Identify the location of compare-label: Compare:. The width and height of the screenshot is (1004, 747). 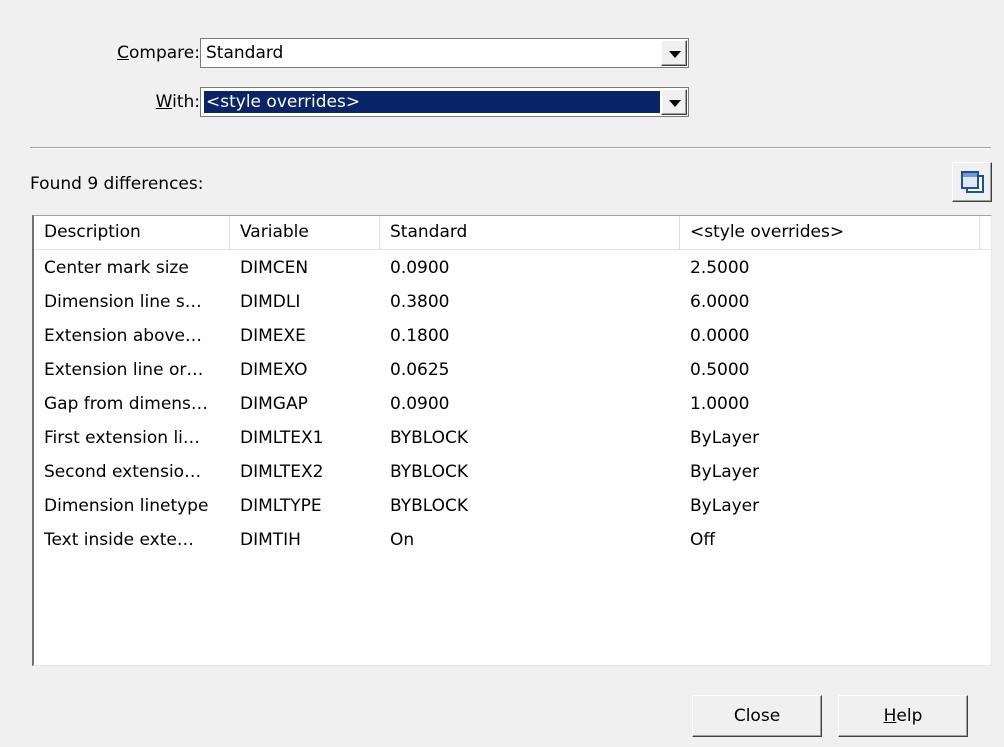
(158, 53).